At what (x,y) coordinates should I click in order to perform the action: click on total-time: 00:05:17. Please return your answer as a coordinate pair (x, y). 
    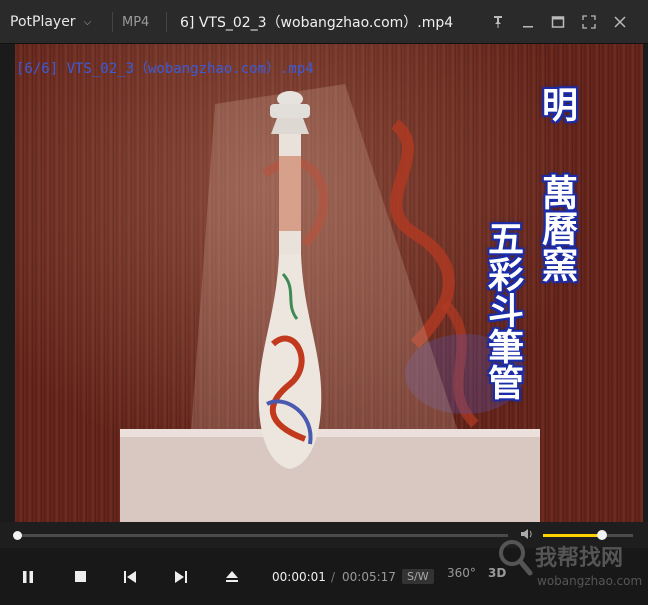
    Looking at the image, I should click on (369, 576).